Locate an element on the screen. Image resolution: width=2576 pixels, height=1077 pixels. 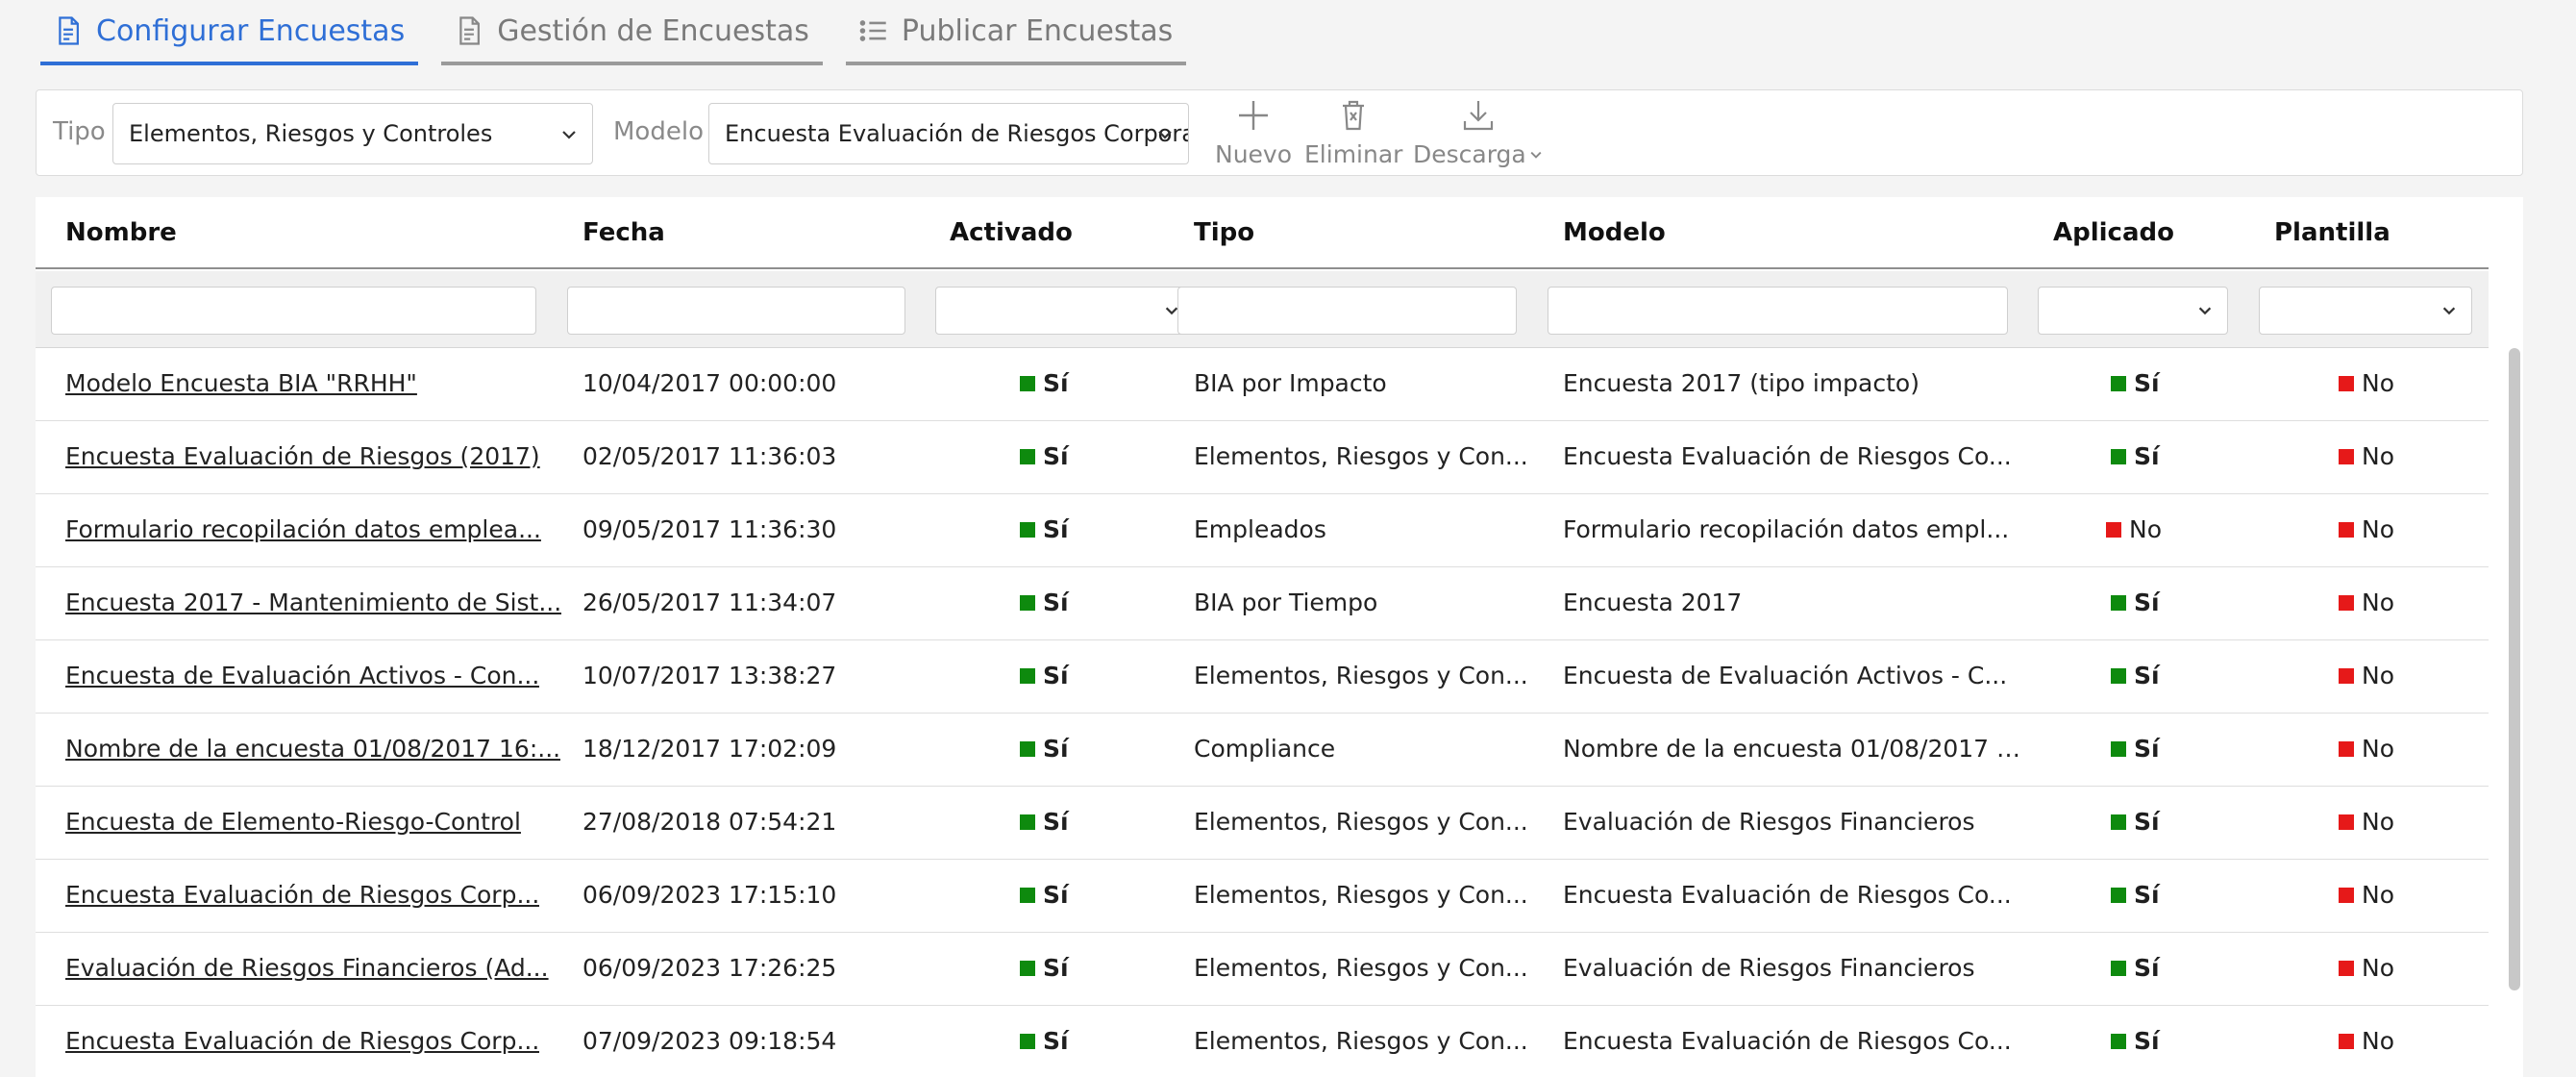
tab-label: Publicar Encuestas is located at coordinates (1037, 30).